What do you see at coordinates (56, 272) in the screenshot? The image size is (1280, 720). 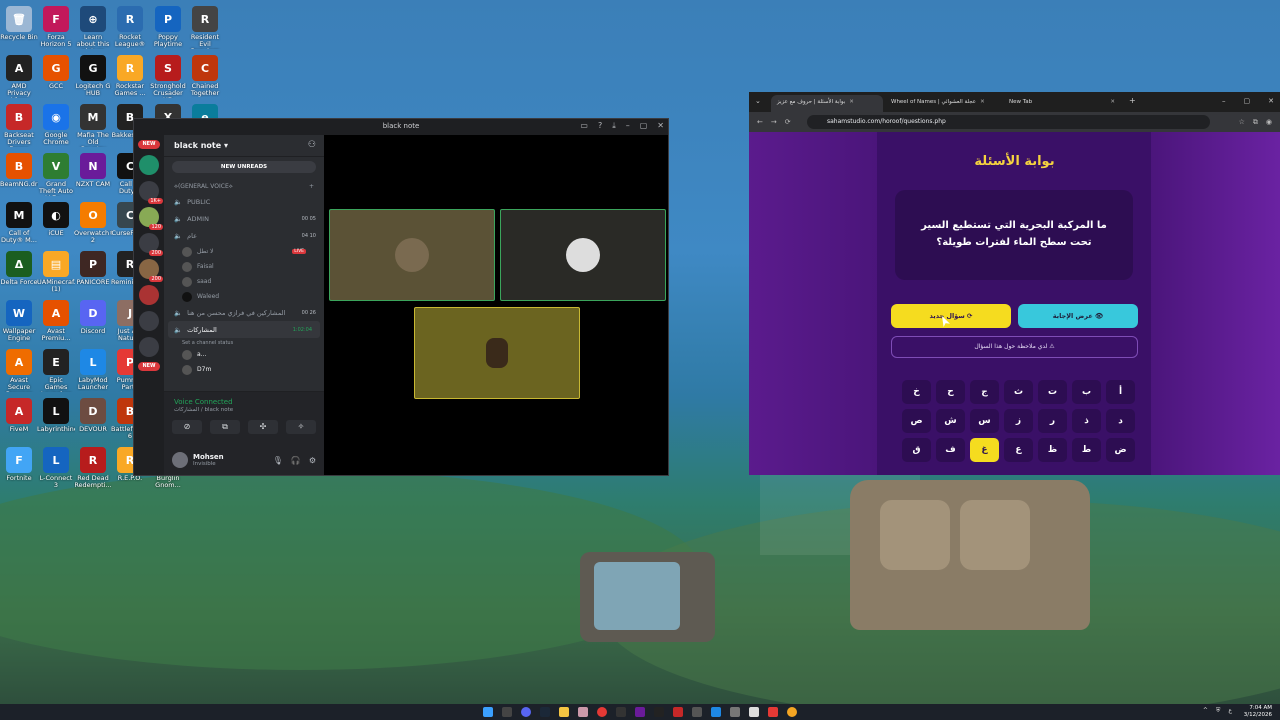 I see `desktop-icon: ▤ UAMinecraf... (1)` at bounding box center [56, 272].